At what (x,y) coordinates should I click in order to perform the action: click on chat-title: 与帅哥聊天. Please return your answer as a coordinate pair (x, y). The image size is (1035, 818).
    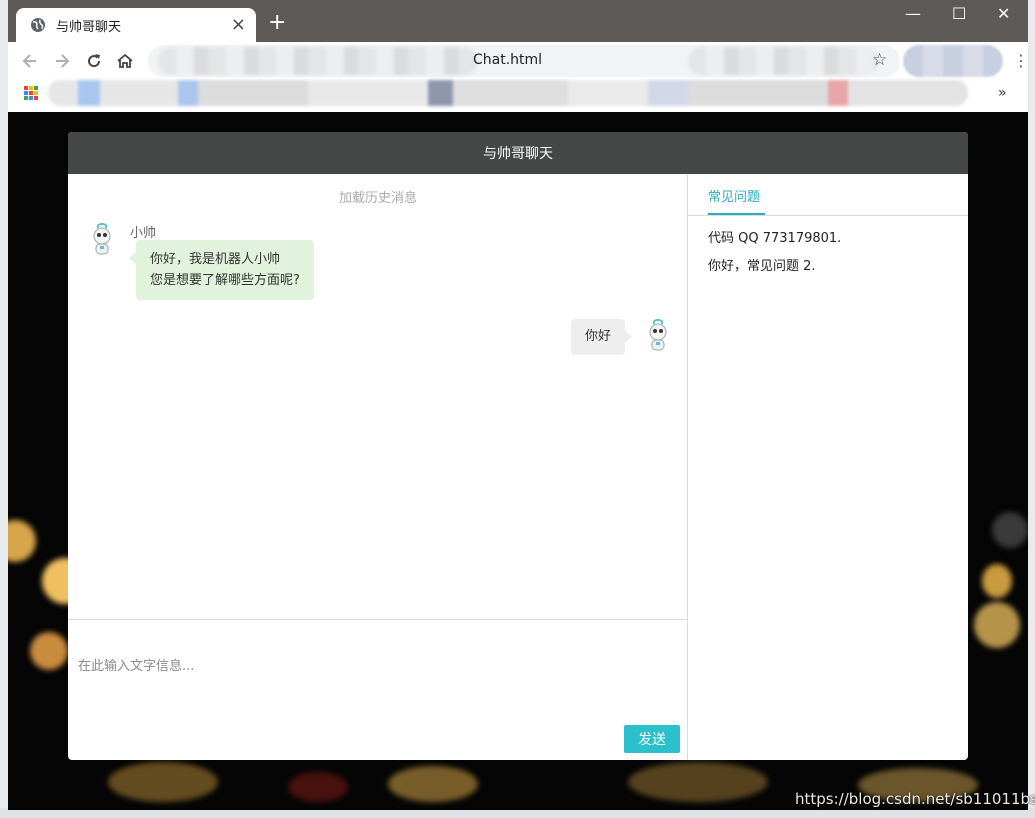
    Looking at the image, I should click on (518, 154).